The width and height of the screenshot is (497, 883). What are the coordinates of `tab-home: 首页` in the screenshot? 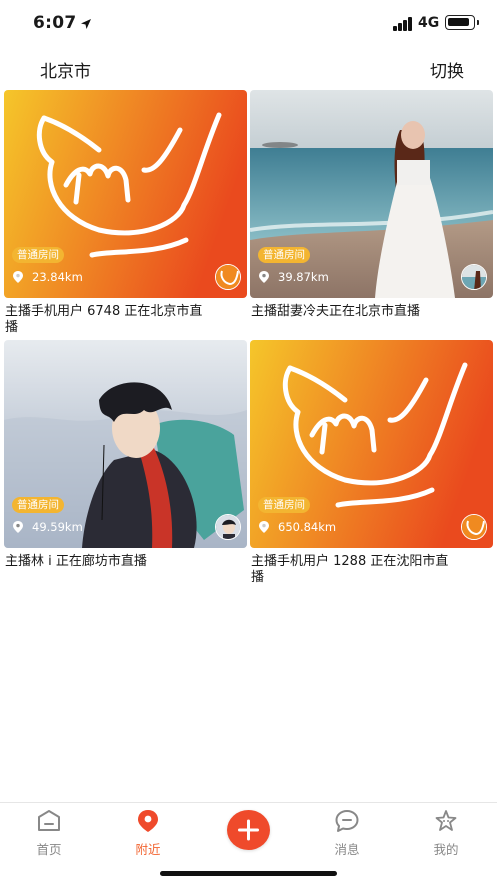 It's located at (49, 833).